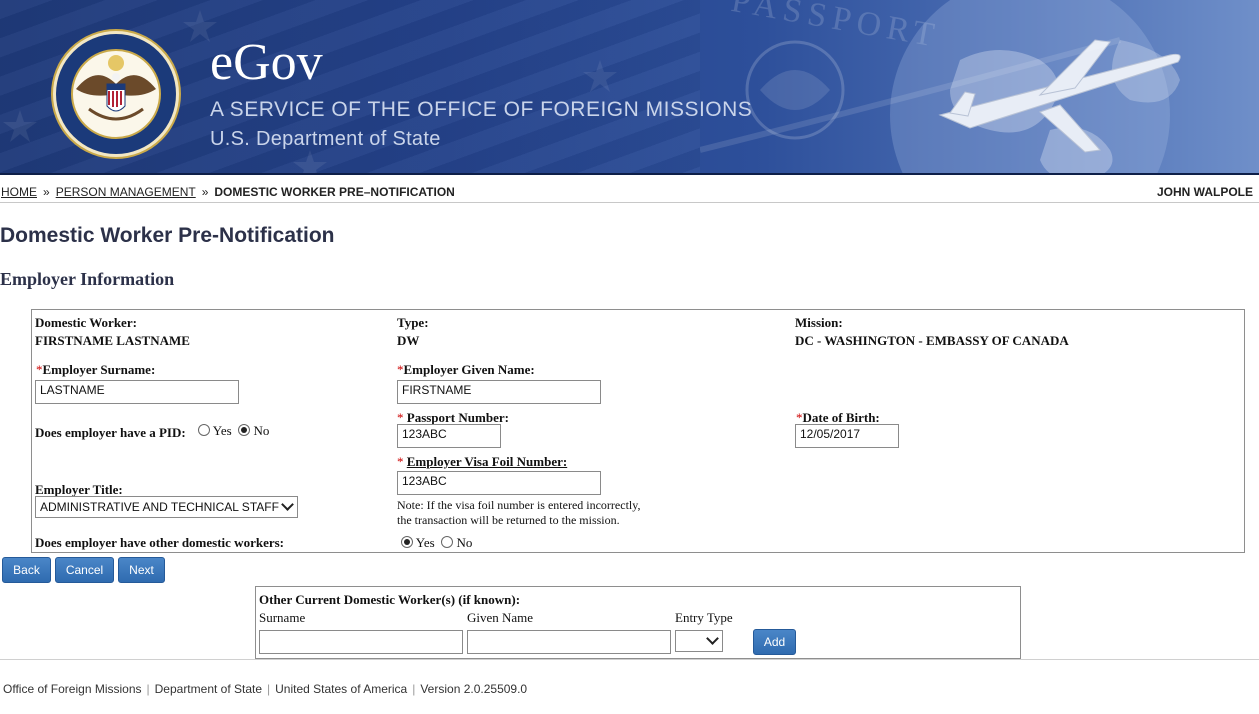 This screenshot has height=714, width=1259. I want to click on entry-type-column-header: Entry Type, so click(704, 617).